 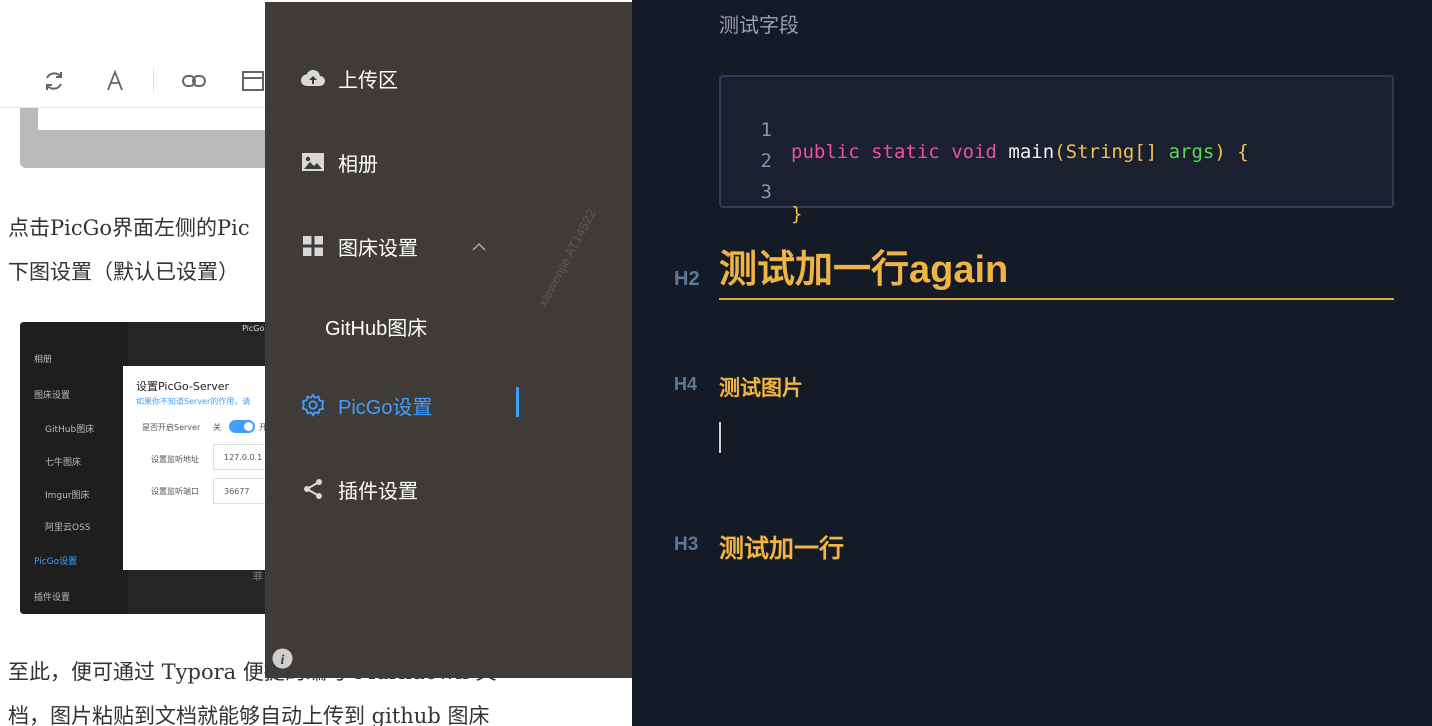 I want to click on active-indicator, so click(x=517, y=402).